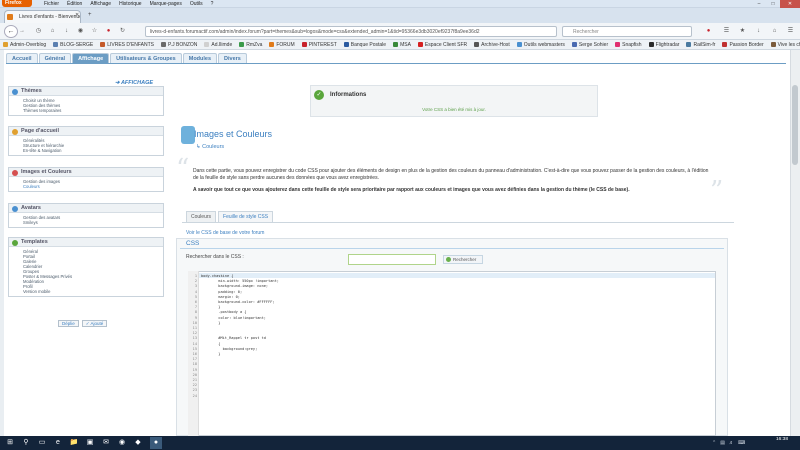 Image resolution: width=800 pixels, height=450 pixels. What do you see at coordinates (689, 44) in the screenshot?
I see `bookmark-favicon-icon` at bounding box center [689, 44].